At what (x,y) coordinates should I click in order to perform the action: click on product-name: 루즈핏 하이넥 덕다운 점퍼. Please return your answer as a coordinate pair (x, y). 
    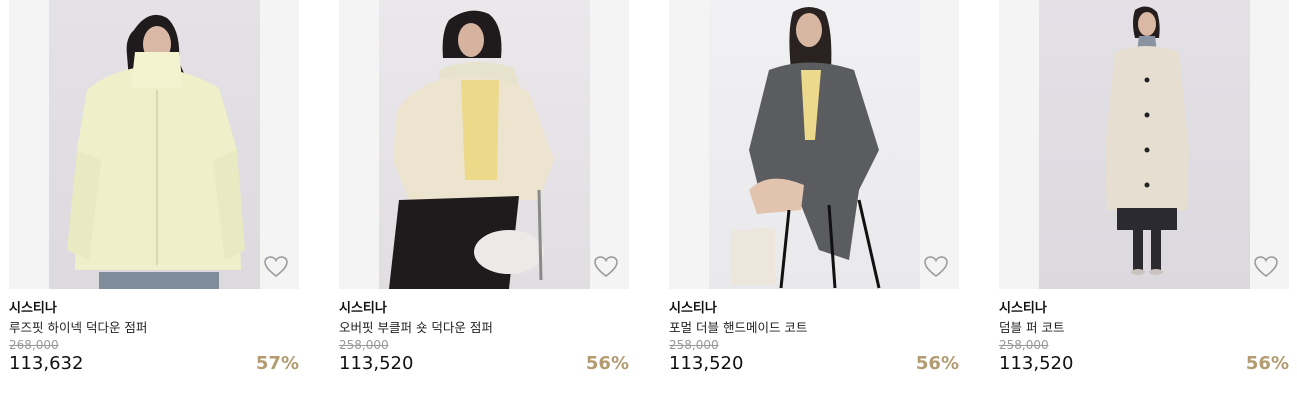
    Looking at the image, I should click on (78, 326).